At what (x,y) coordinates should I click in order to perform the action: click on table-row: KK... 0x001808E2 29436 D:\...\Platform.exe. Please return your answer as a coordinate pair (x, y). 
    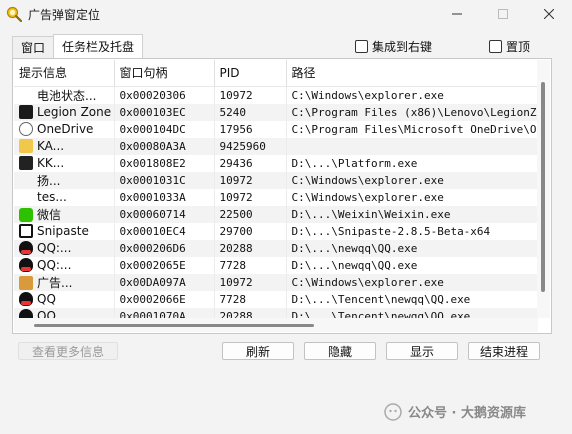
    Looking at the image, I should click on (276, 163).